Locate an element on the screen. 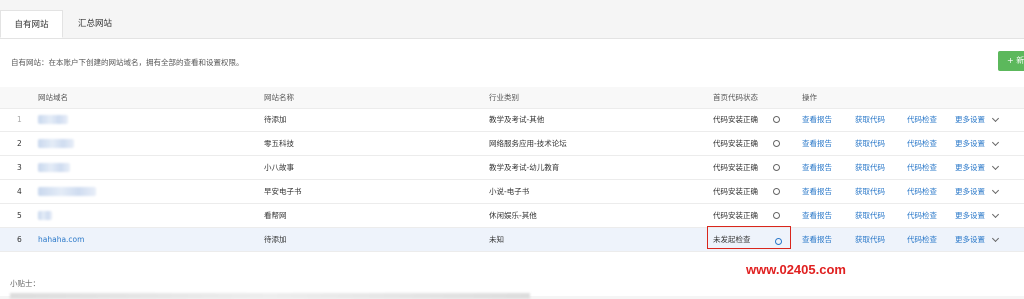  site-industry: 教学及考试-幼儿教育 is located at coordinates (524, 167).